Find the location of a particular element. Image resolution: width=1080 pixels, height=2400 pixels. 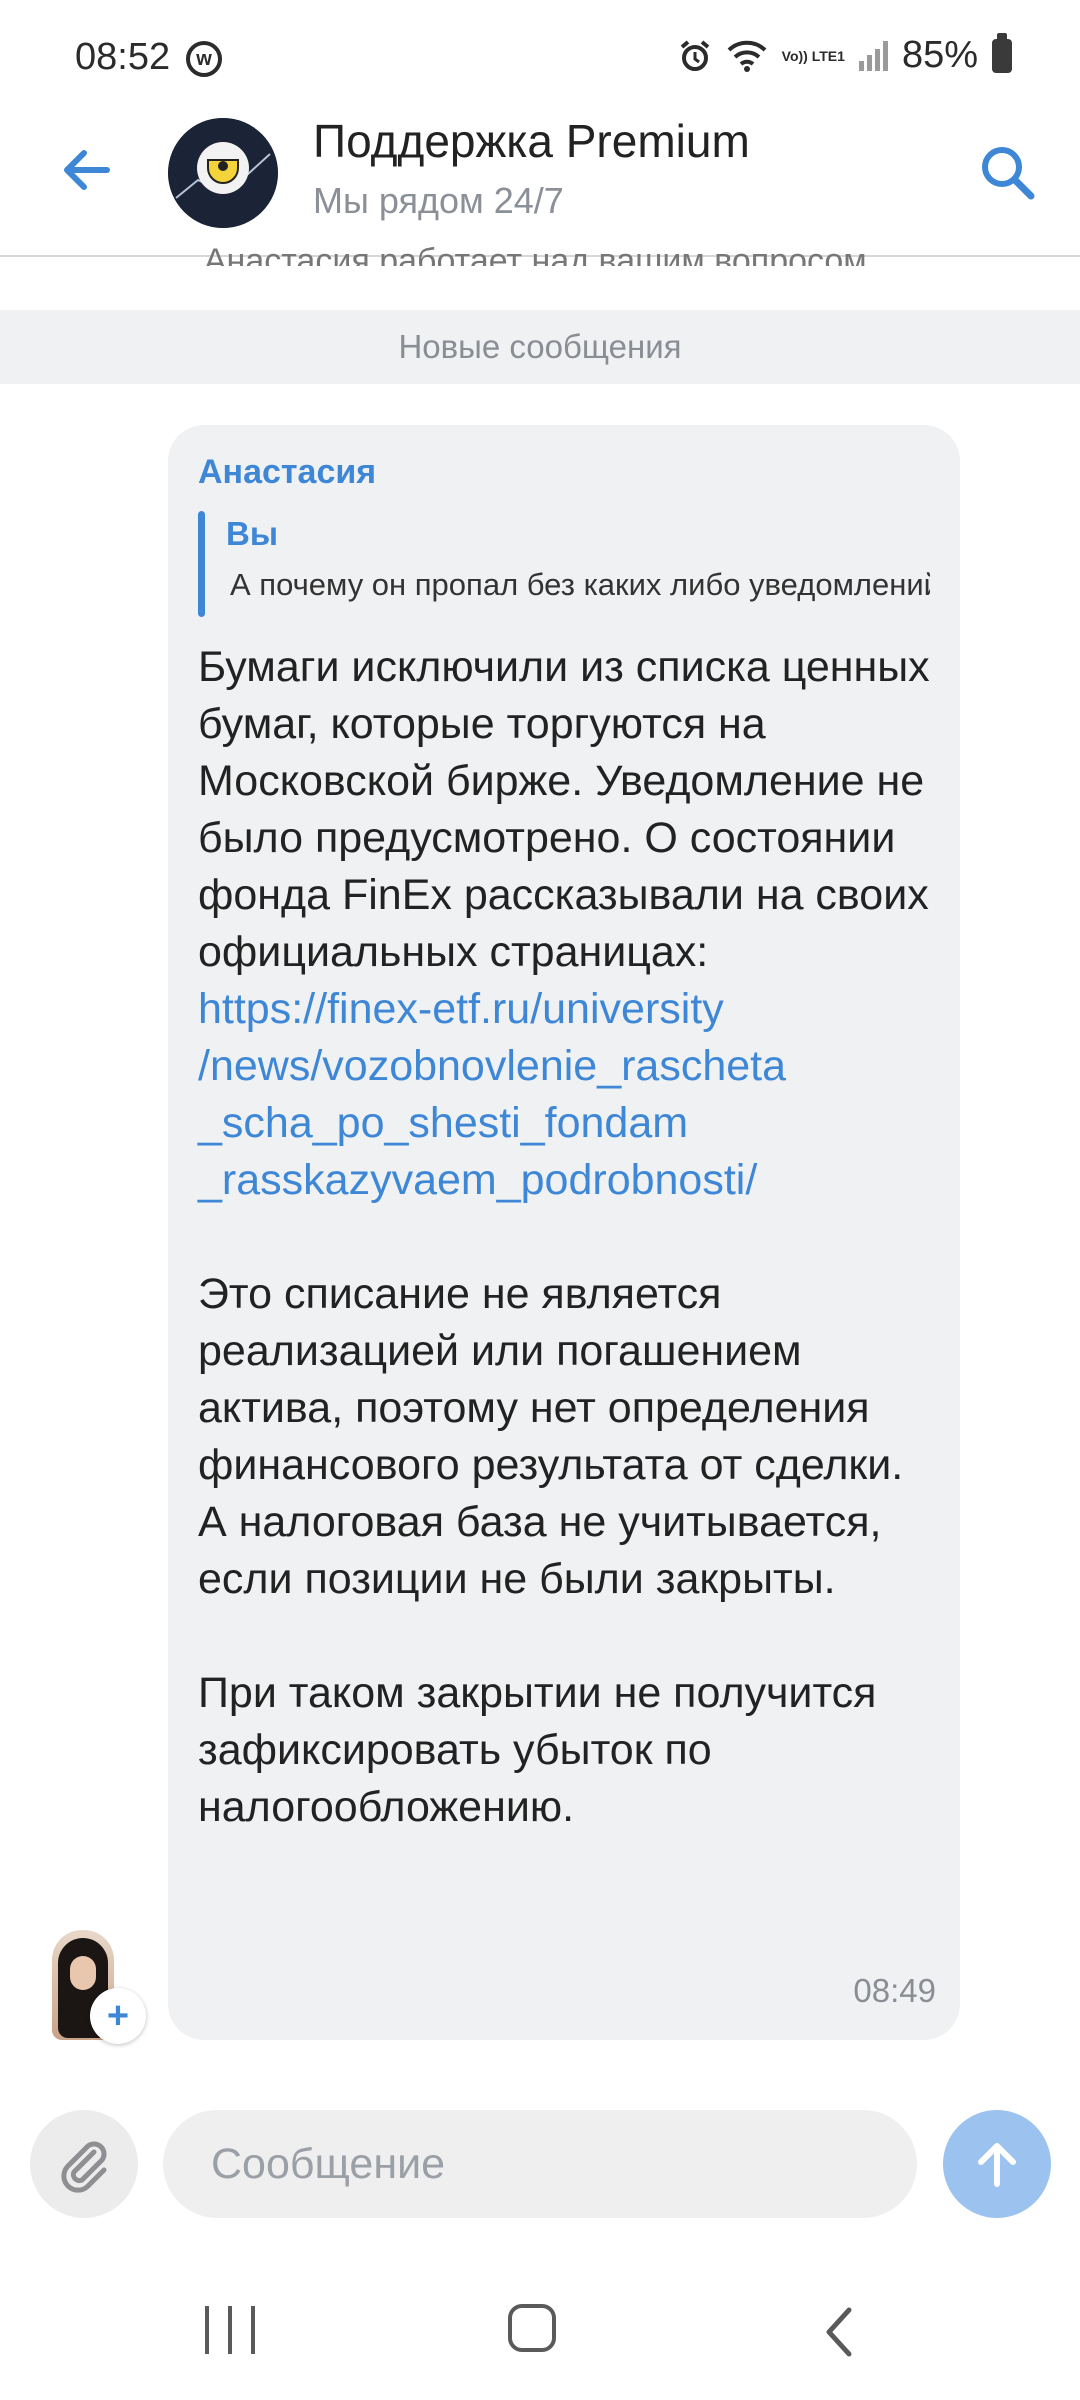

quote-bar is located at coordinates (201, 564).